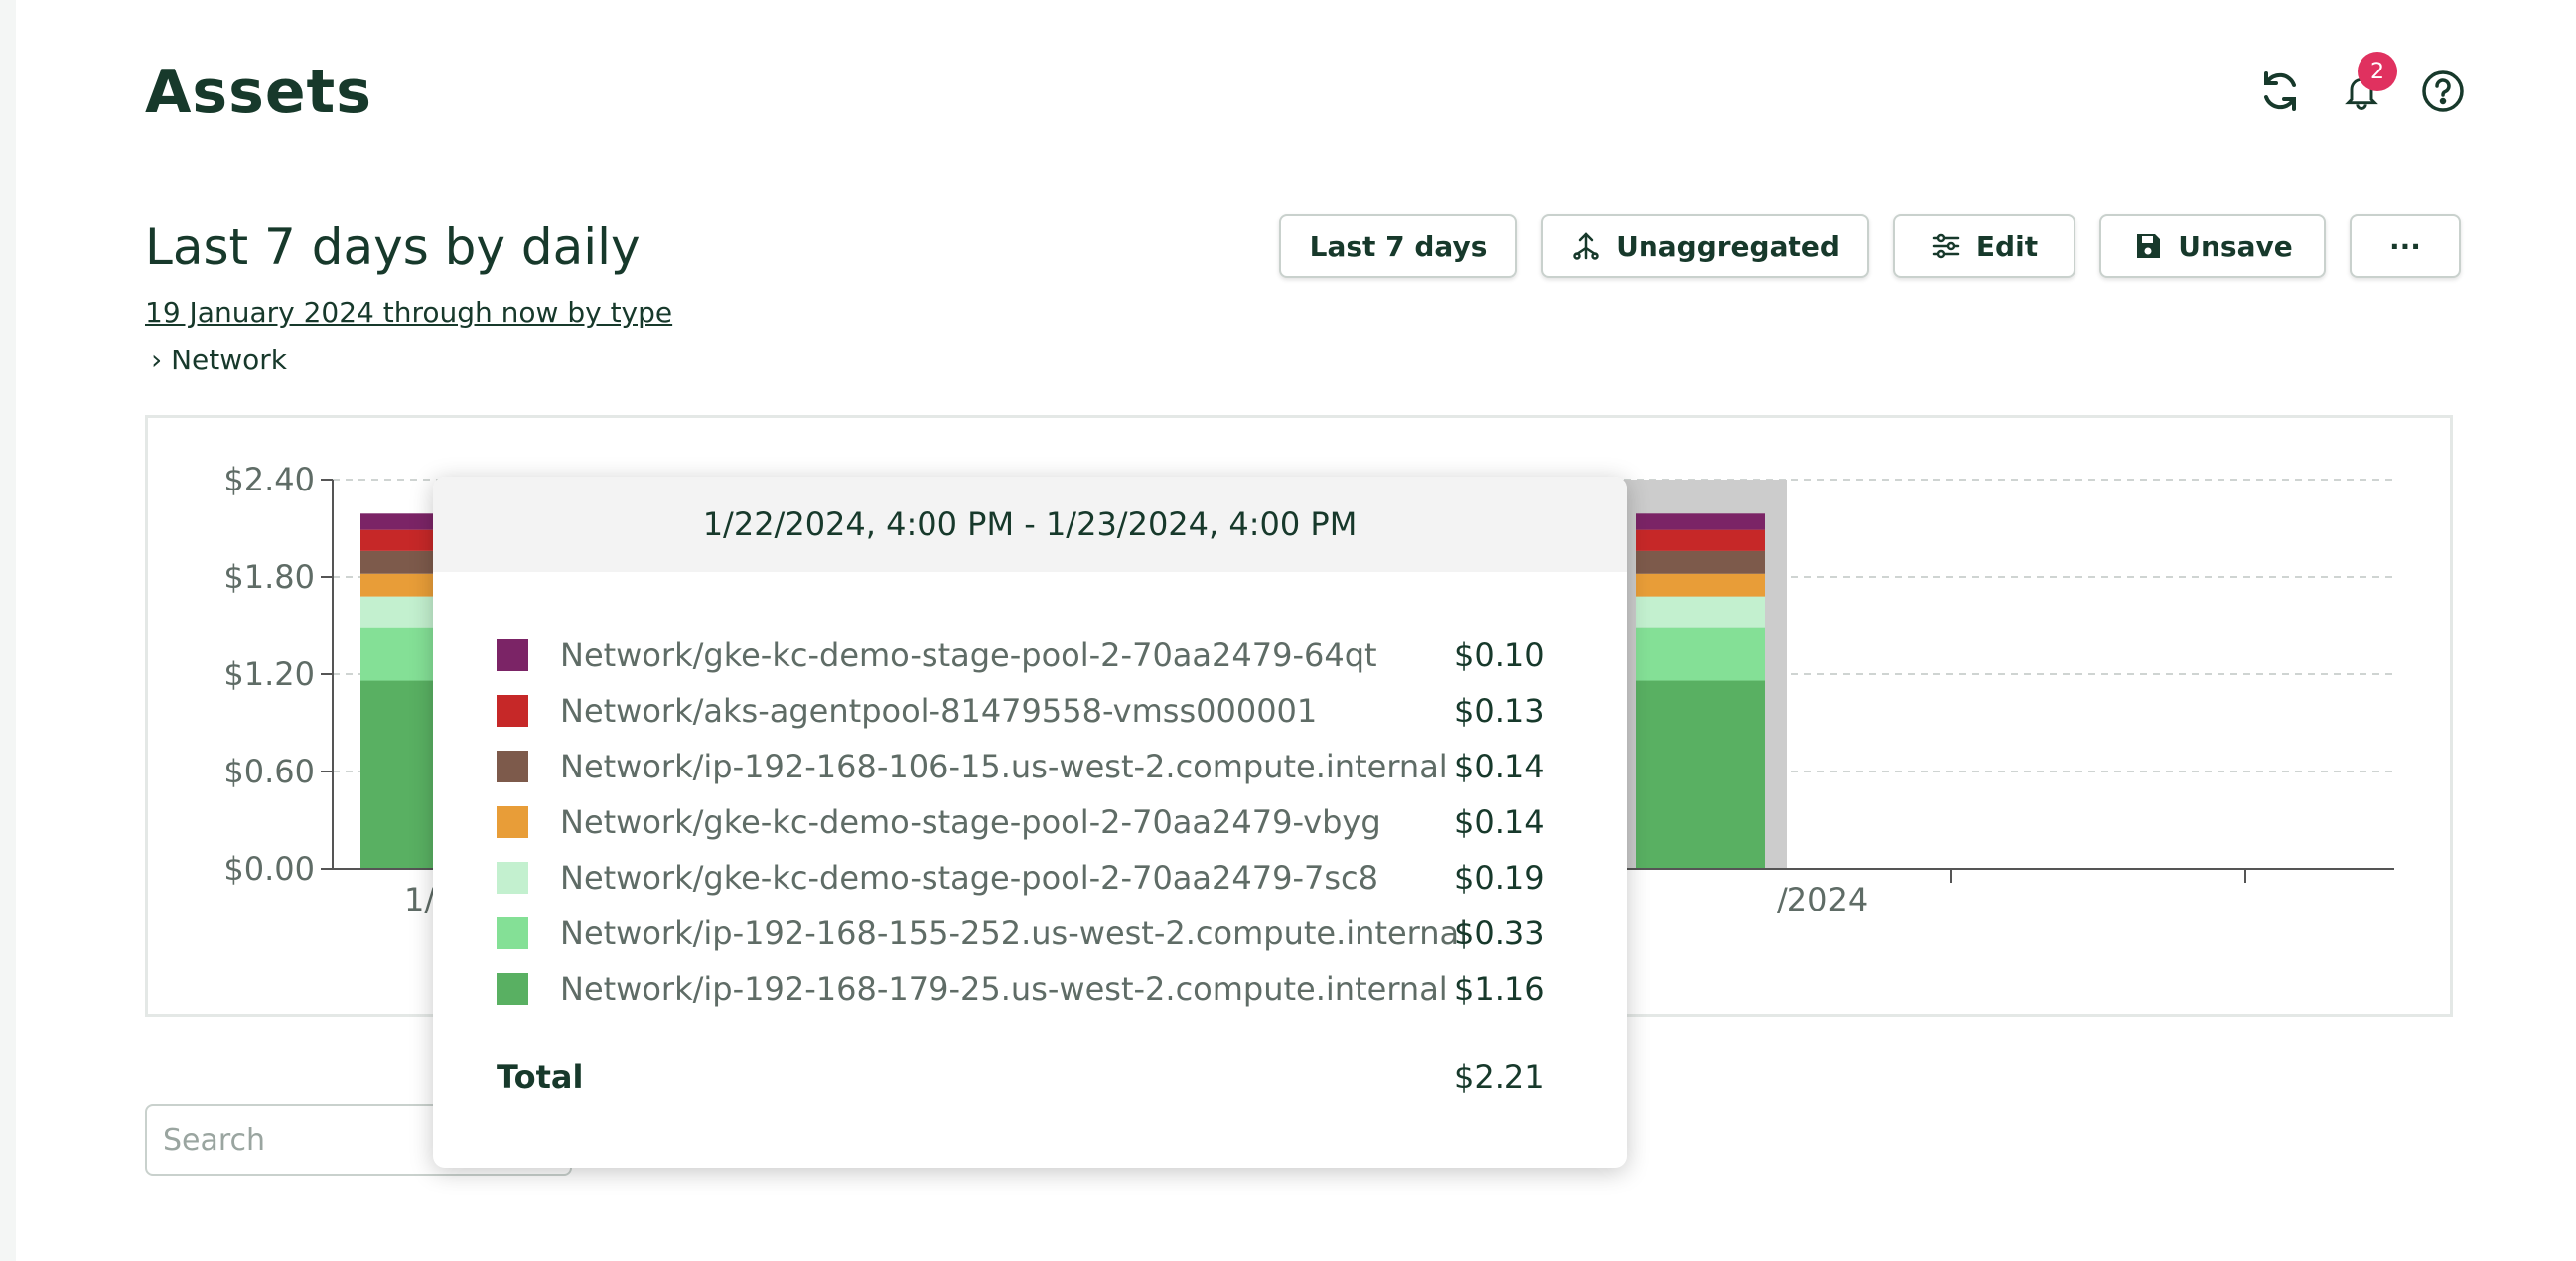 Image resolution: width=2576 pixels, height=1261 pixels. What do you see at coordinates (1499, 655) in the screenshot?
I see `tooltip-item-value: $0.10` at bounding box center [1499, 655].